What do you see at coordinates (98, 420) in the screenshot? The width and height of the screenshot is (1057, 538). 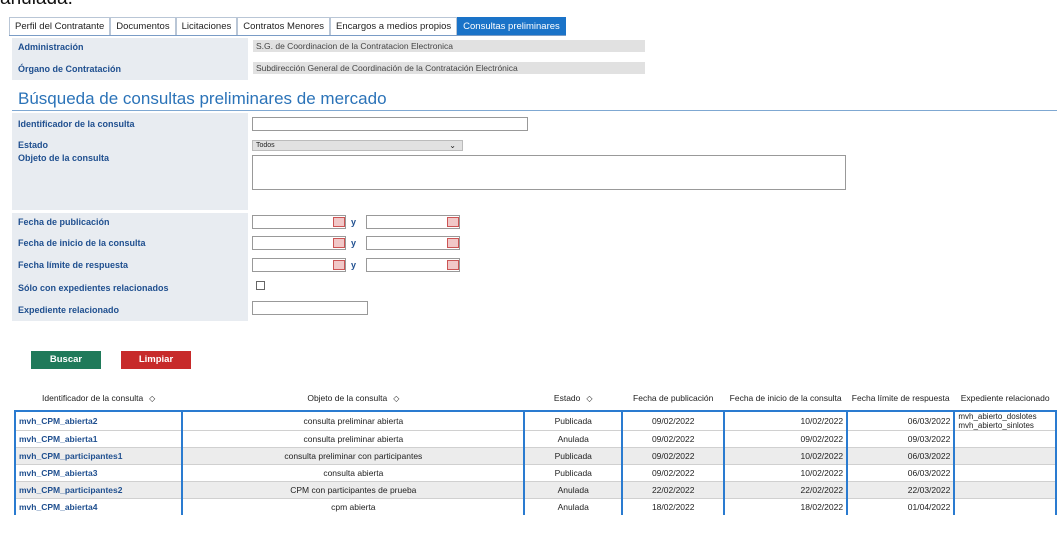 I see `row-id-link: mvh_CPM_abierta2` at bounding box center [98, 420].